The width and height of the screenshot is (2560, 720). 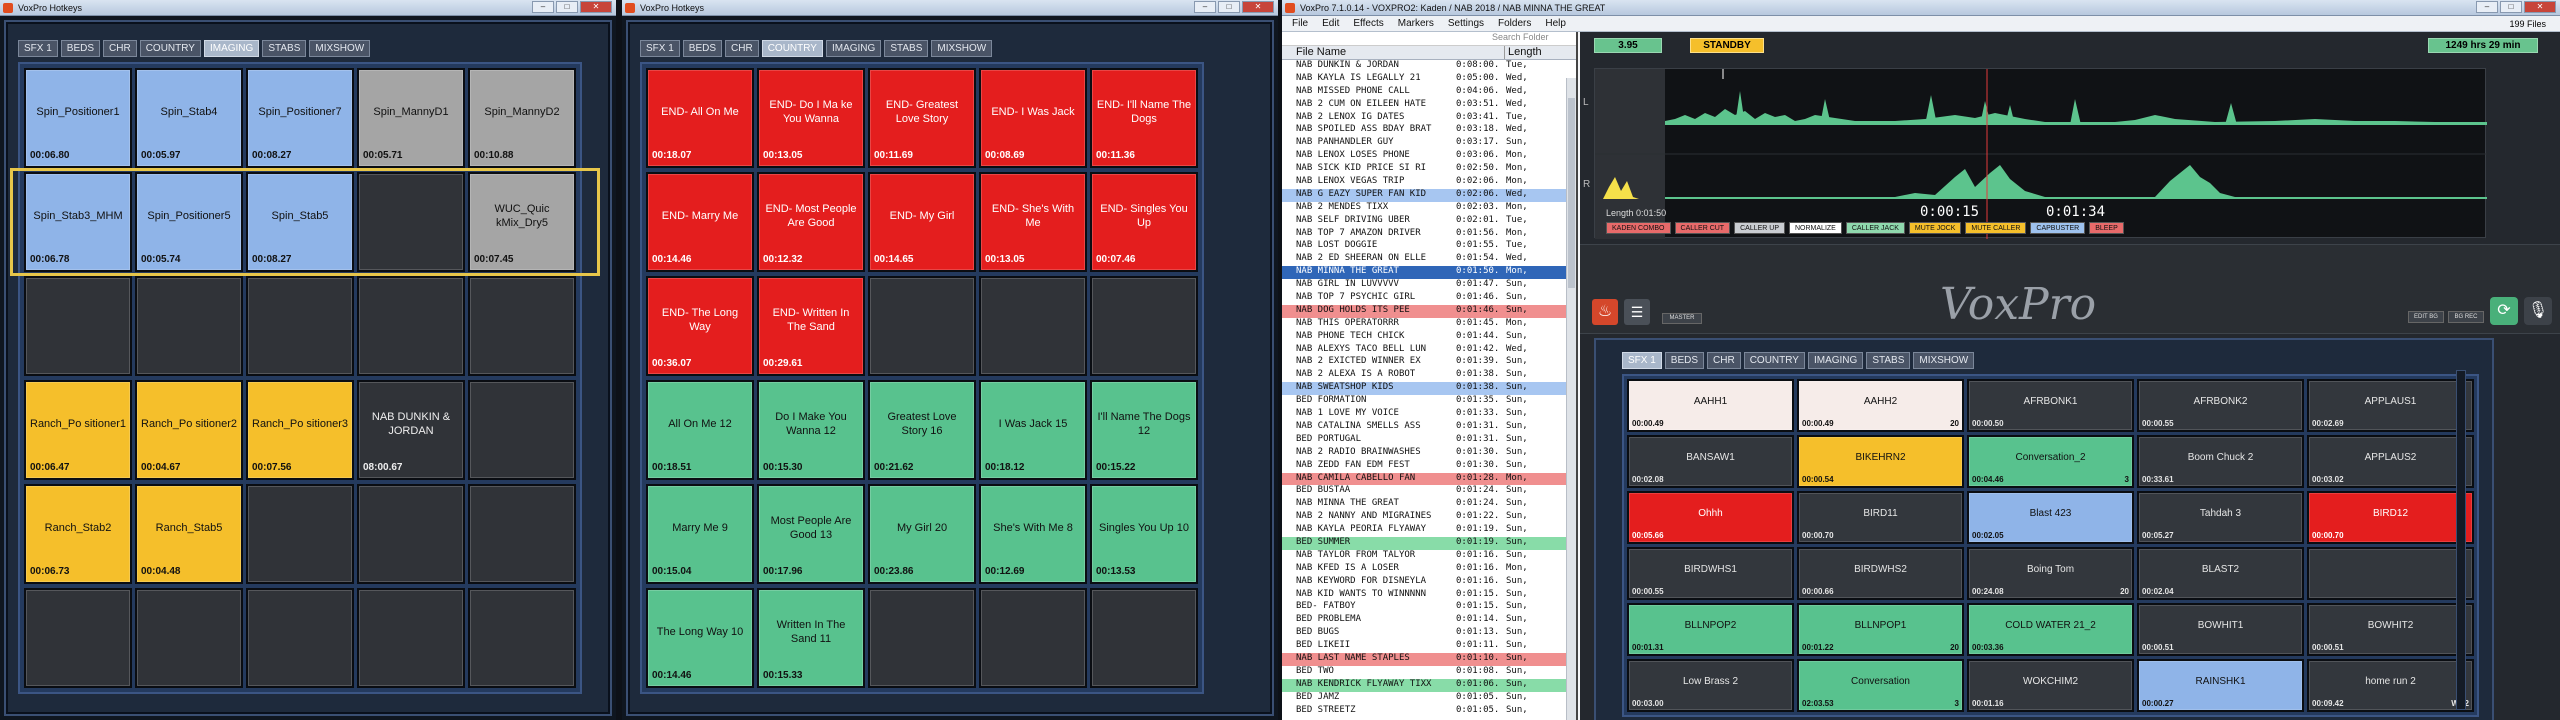 I want to click on file-row: NAB LAST NAME STAPLES 0:01:10. Sun,, so click(x=1429, y=659).